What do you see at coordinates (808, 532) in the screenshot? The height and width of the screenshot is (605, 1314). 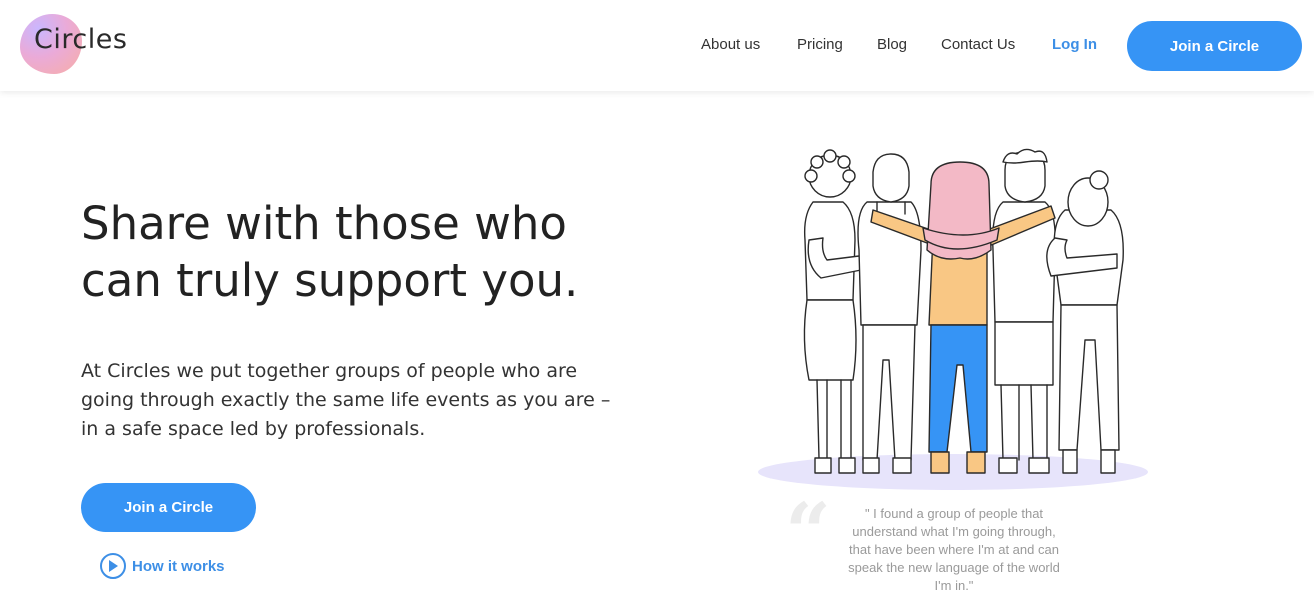 I see `quote-icon: “` at bounding box center [808, 532].